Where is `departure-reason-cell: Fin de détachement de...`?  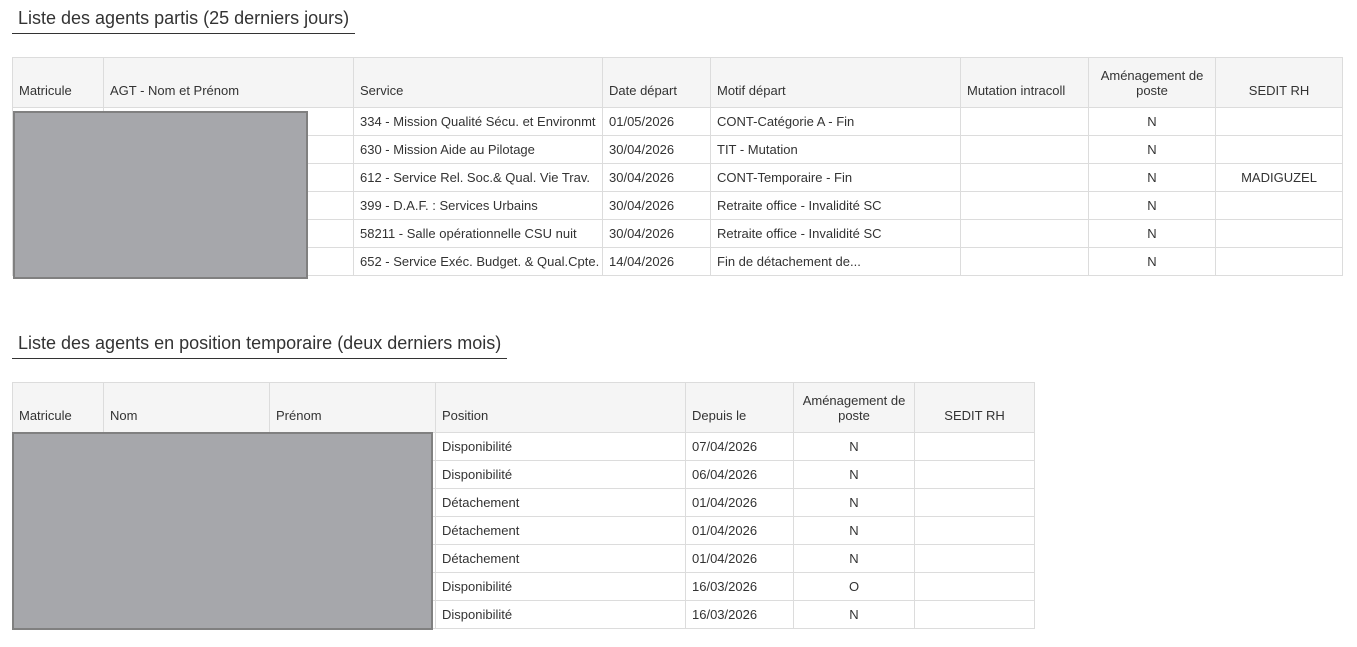 departure-reason-cell: Fin de détachement de... is located at coordinates (835, 261).